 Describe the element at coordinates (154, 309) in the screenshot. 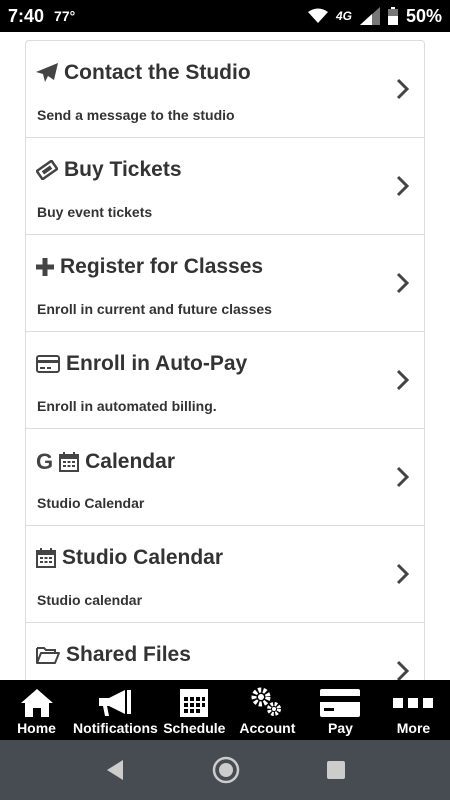

I see `menu-item-subtitle: Enroll in current and future classes` at that location.